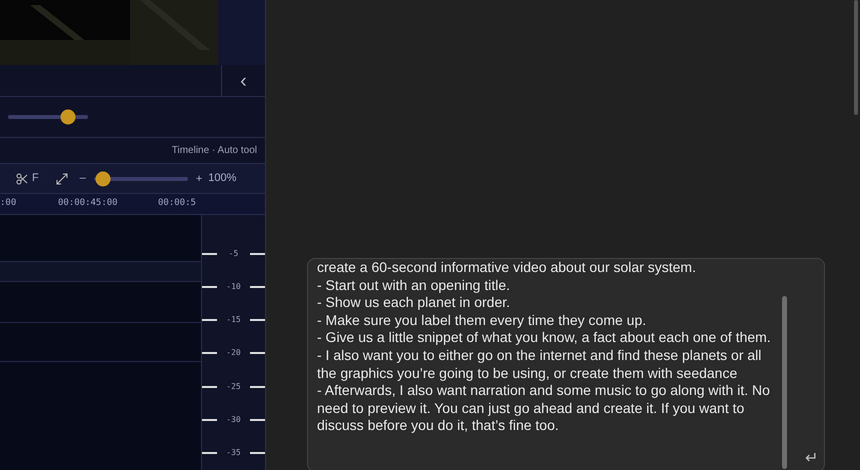 The image size is (860, 470). What do you see at coordinates (35, 178) in the screenshot?
I see `cut-label: F` at bounding box center [35, 178].